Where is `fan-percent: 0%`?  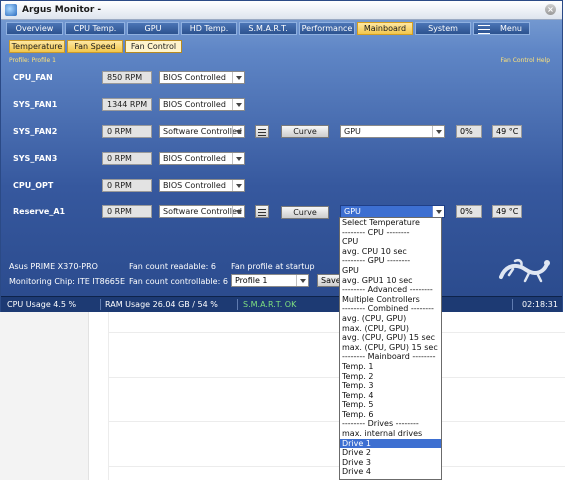 fan-percent: 0% is located at coordinates (469, 131).